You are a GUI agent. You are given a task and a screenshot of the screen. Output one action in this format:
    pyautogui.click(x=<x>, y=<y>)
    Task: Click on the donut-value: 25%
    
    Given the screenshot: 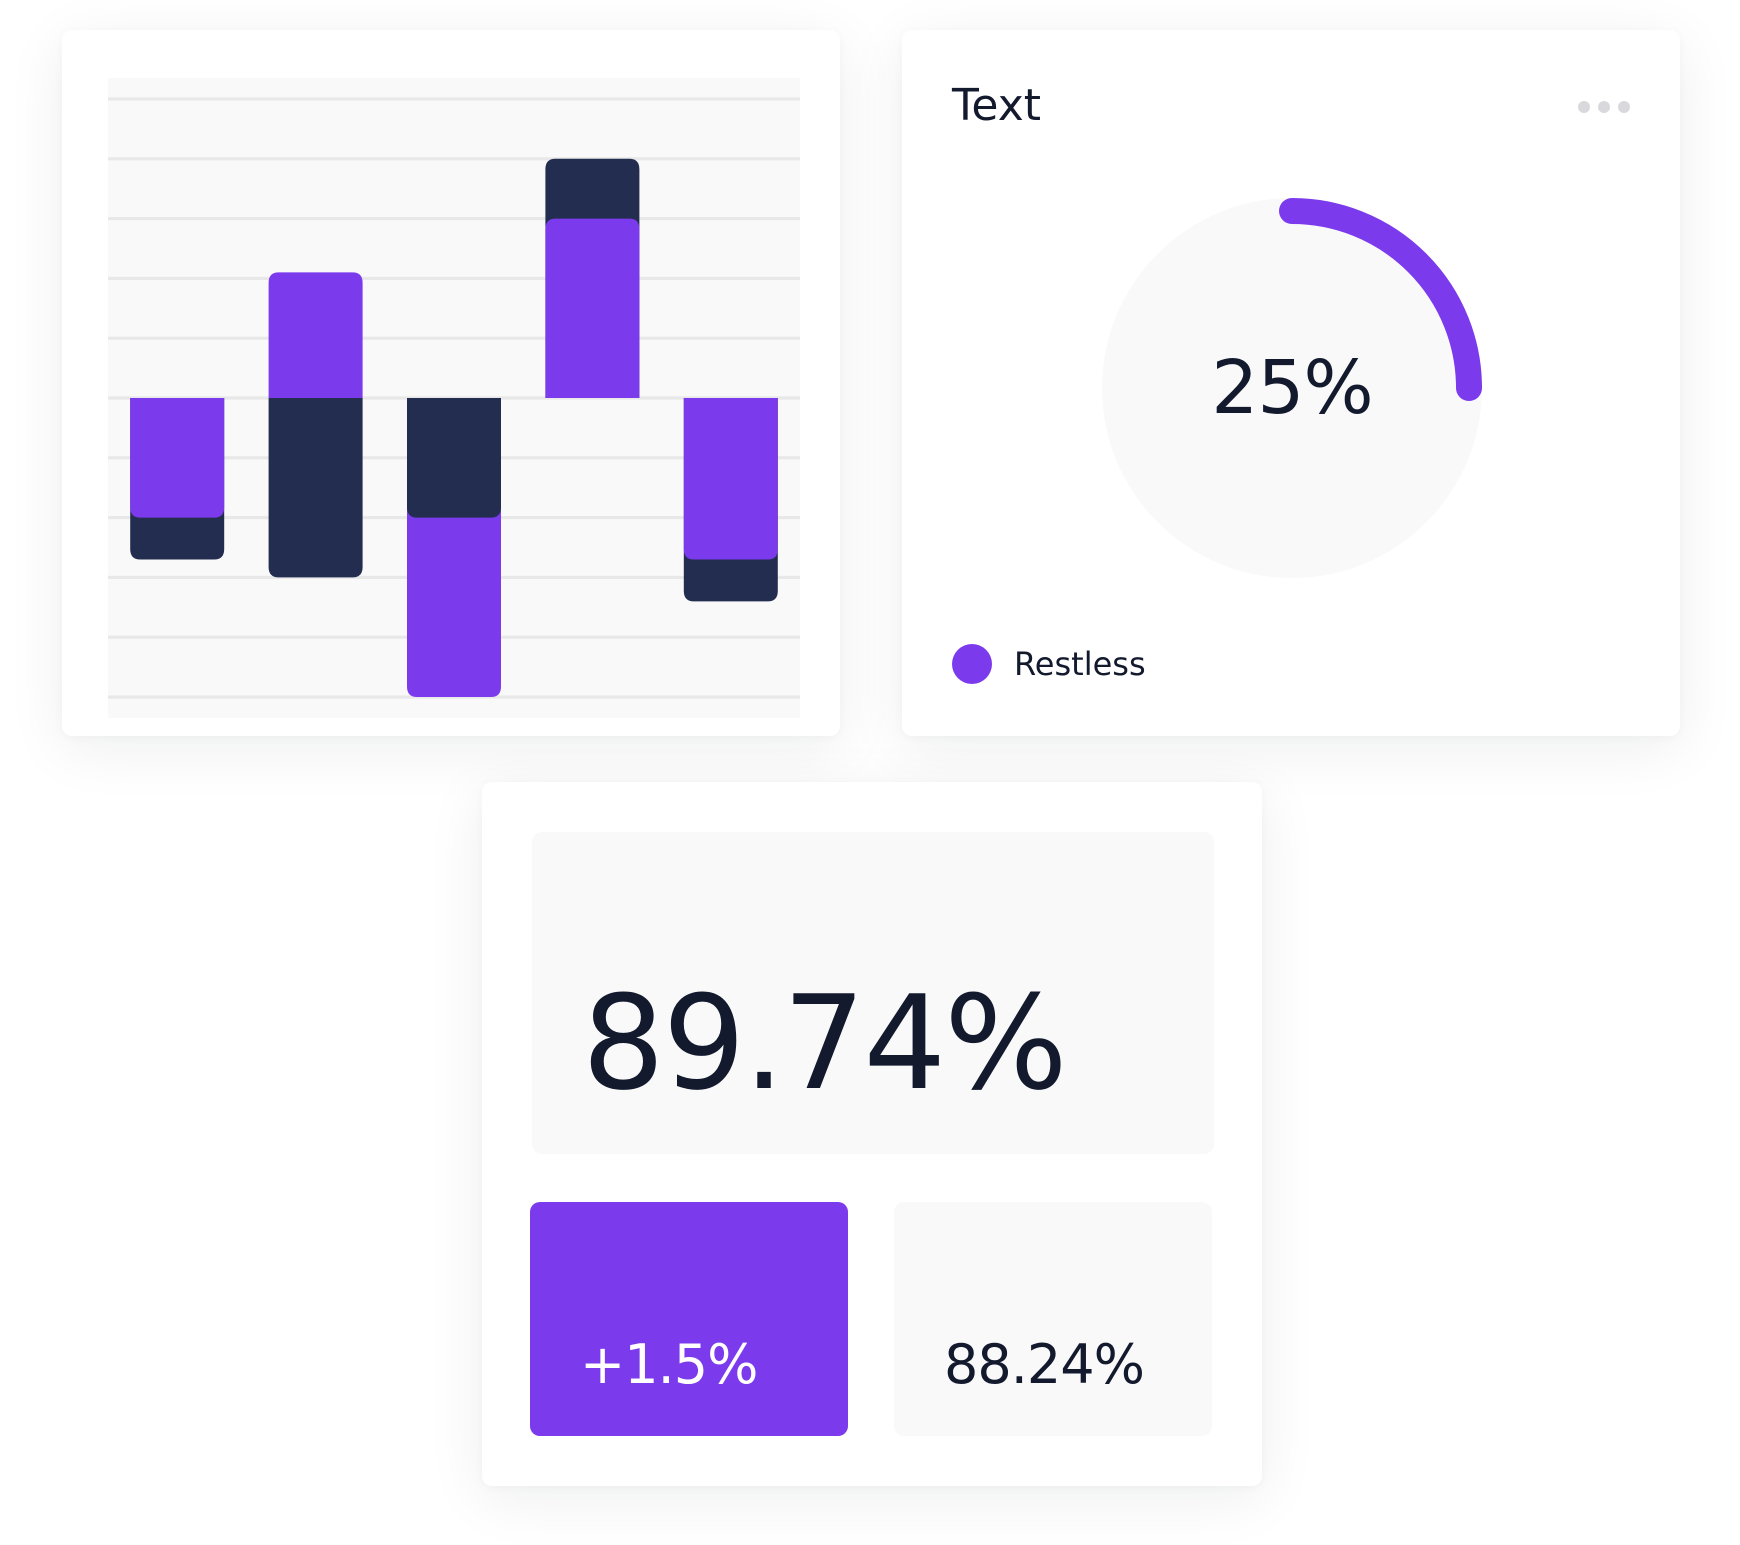 What is the action you would take?
    pyautogui.click(x=1292, y=388)
    